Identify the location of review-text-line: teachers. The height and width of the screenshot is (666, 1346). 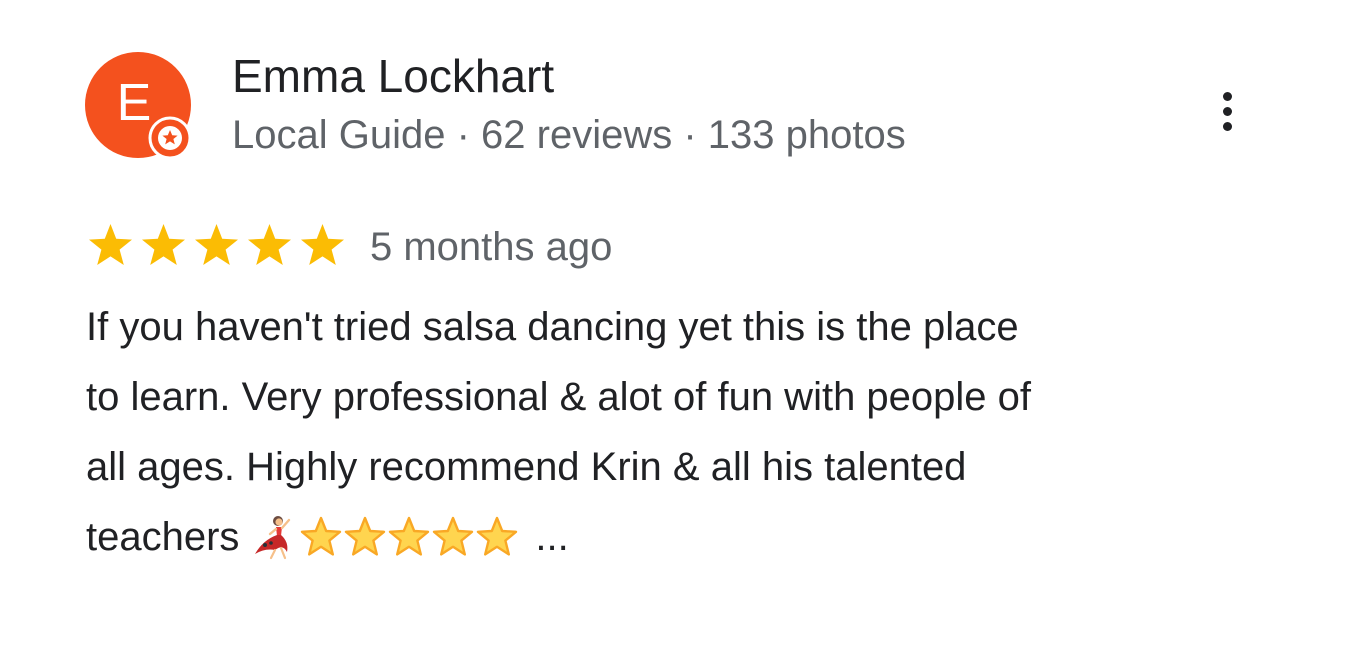
(163, 537).